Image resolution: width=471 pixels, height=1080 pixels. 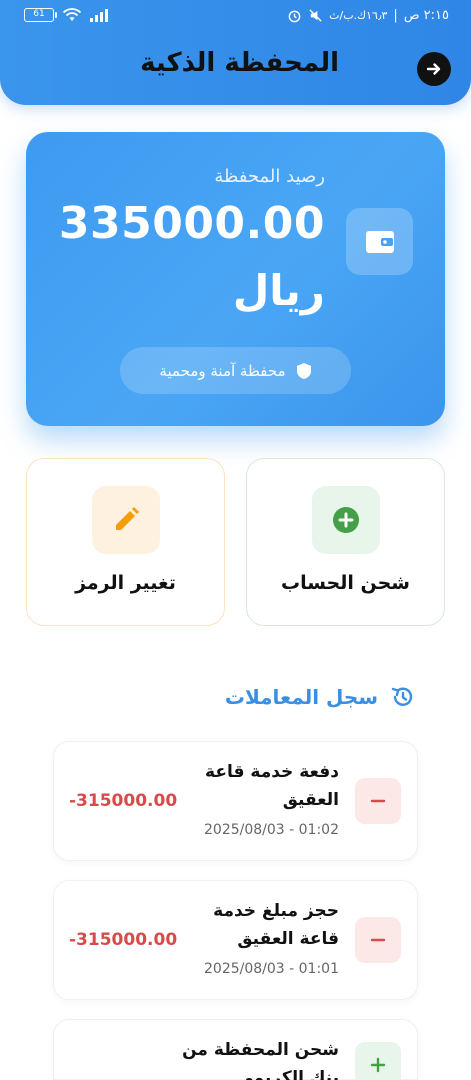 I want to click on network-speed: ١٦٫٣ك.ب/ث, so click(x=358, y=15).